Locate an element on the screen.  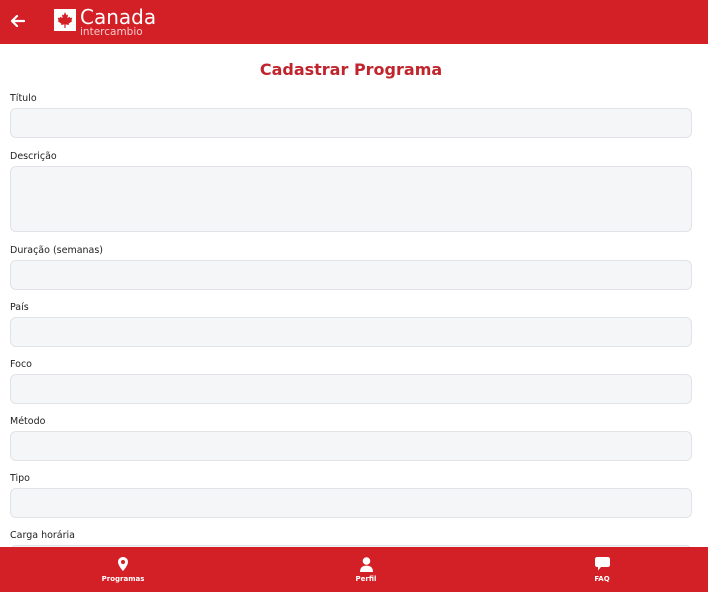
map-pin-icon is located at coordinates (123, 564).